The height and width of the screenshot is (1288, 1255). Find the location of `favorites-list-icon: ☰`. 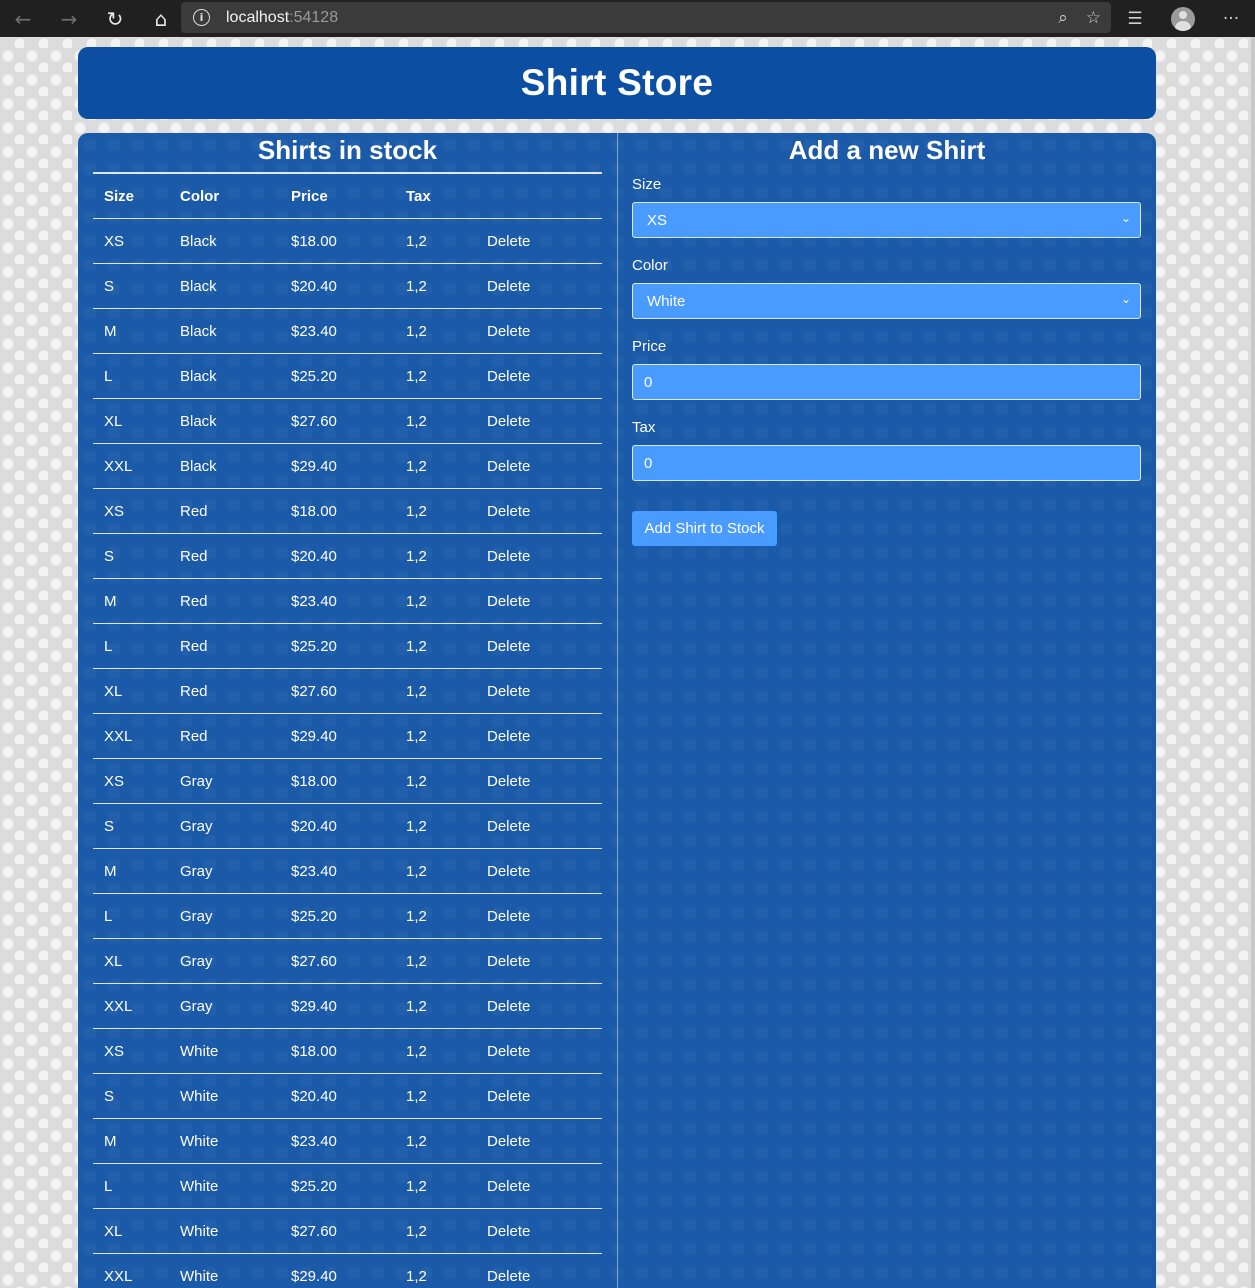

favorites-list-icon: ☰ is located at coordinates (1135, 19).